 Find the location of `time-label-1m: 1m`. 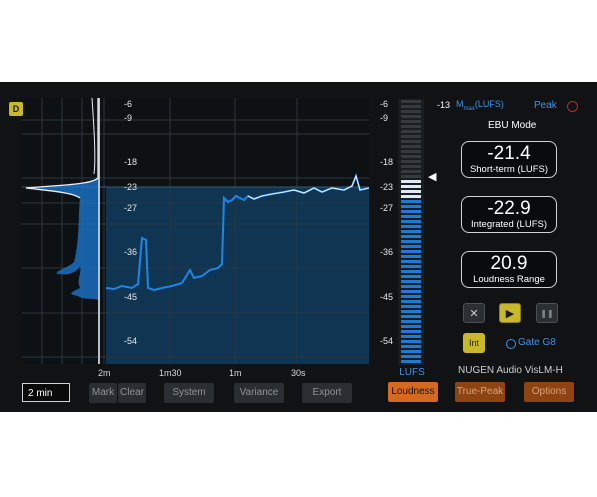

time-label-1m: 1m is located at coordinates (235, 373).